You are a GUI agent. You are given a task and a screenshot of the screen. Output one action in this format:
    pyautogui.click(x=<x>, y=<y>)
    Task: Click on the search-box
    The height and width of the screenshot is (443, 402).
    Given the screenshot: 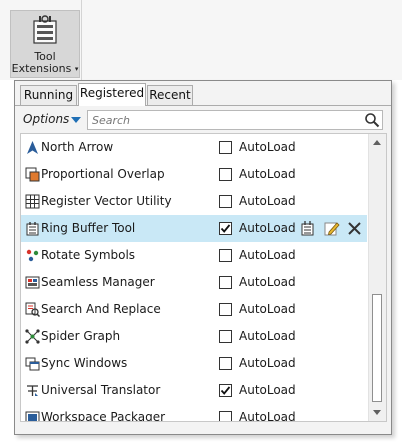 What is the action you would take?
    pyautogui.click(x=235, y=120)
    